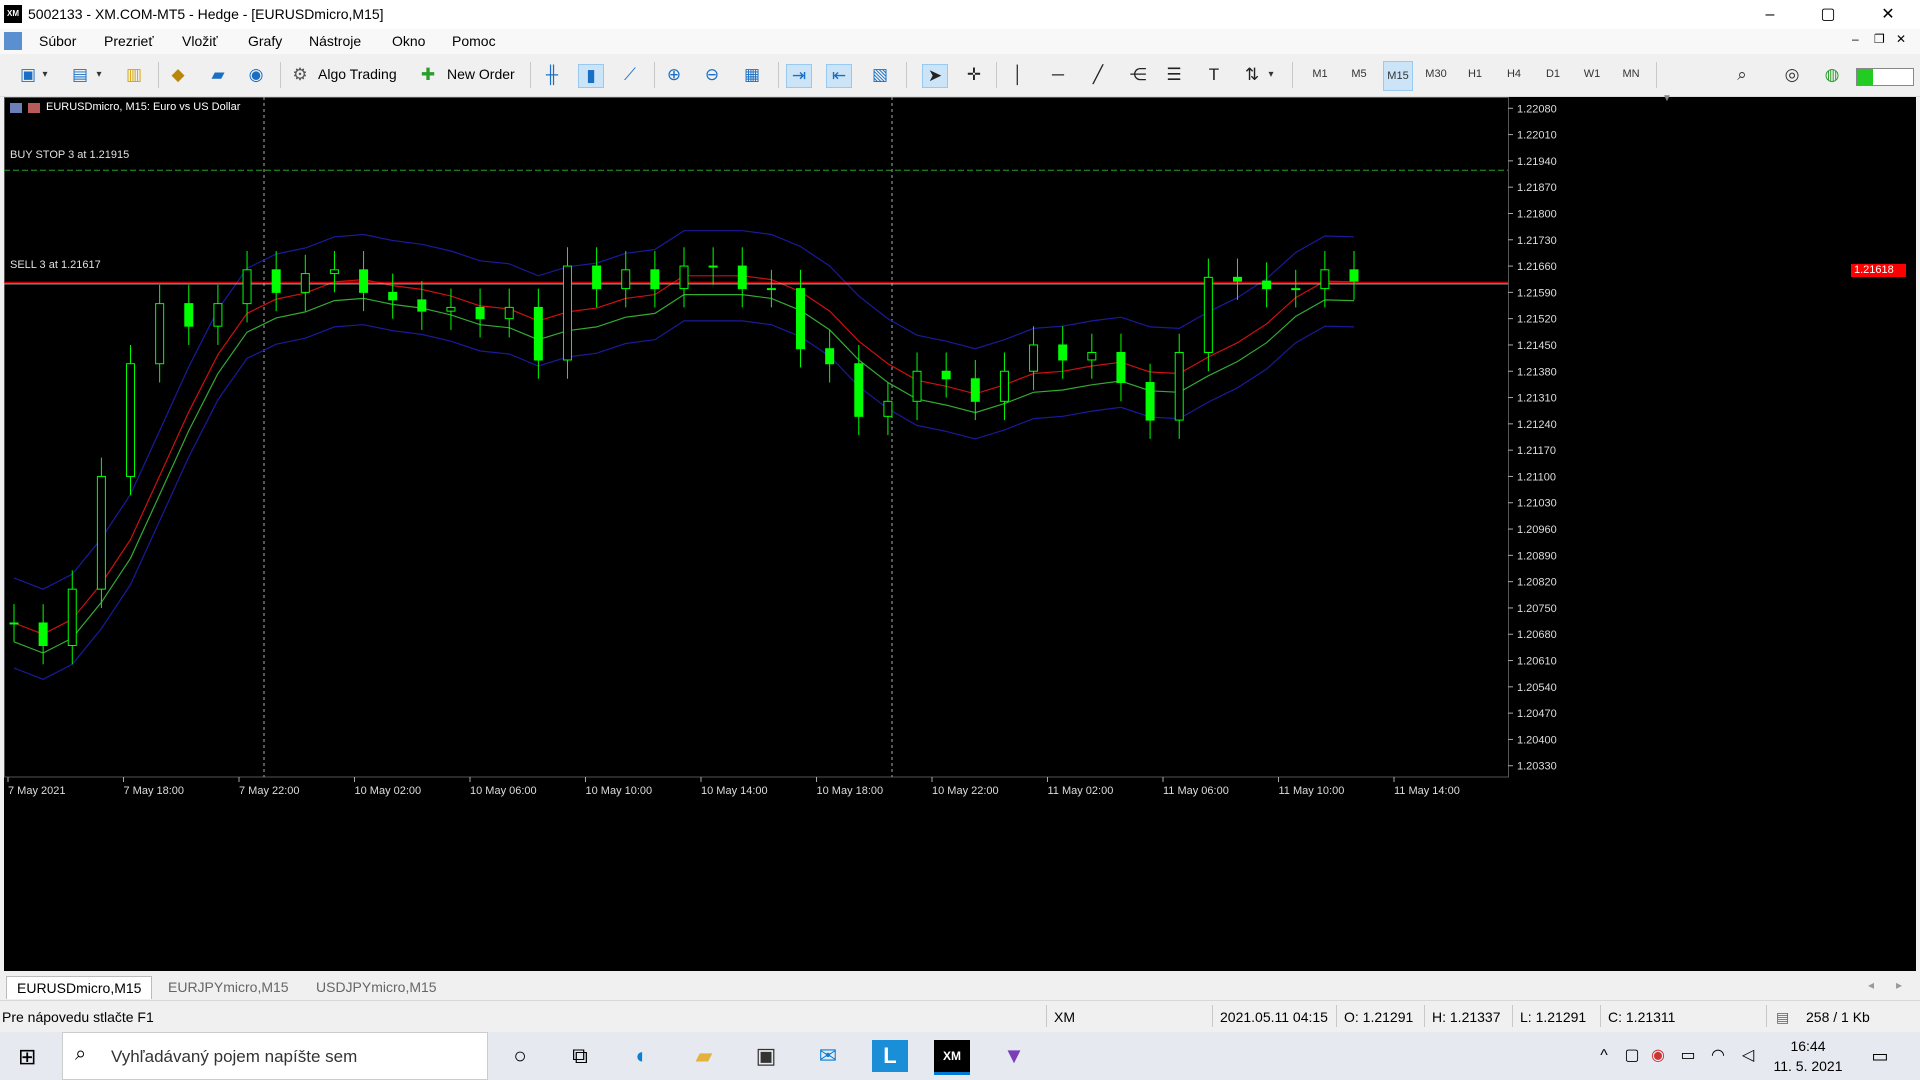  I want to click on vpn-app-icon: ▼, so click(1014, 1056).